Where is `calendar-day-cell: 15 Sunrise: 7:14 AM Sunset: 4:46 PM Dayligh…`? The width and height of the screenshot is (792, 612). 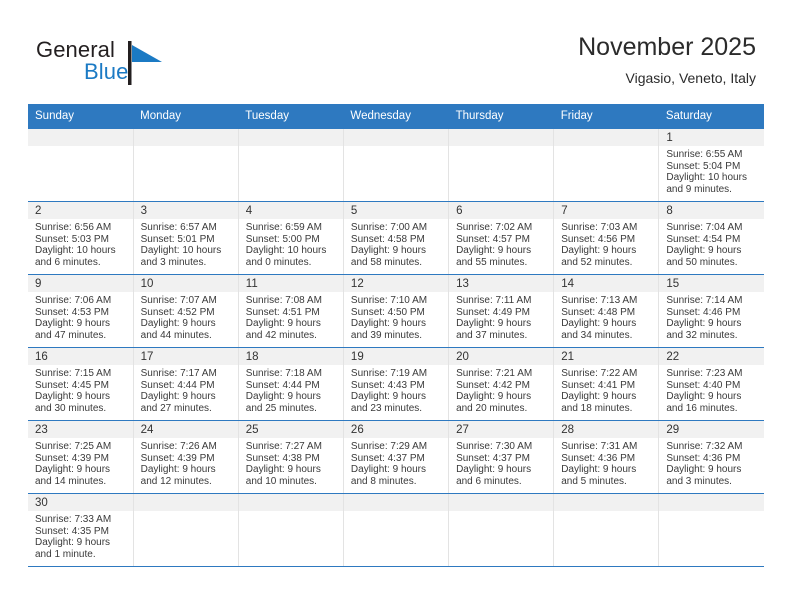
calendar-day-cell: 15 Sunrise: 7:14 AM Sunset: 4:46 PM Dayligh… is located at coordinates (711, 311).